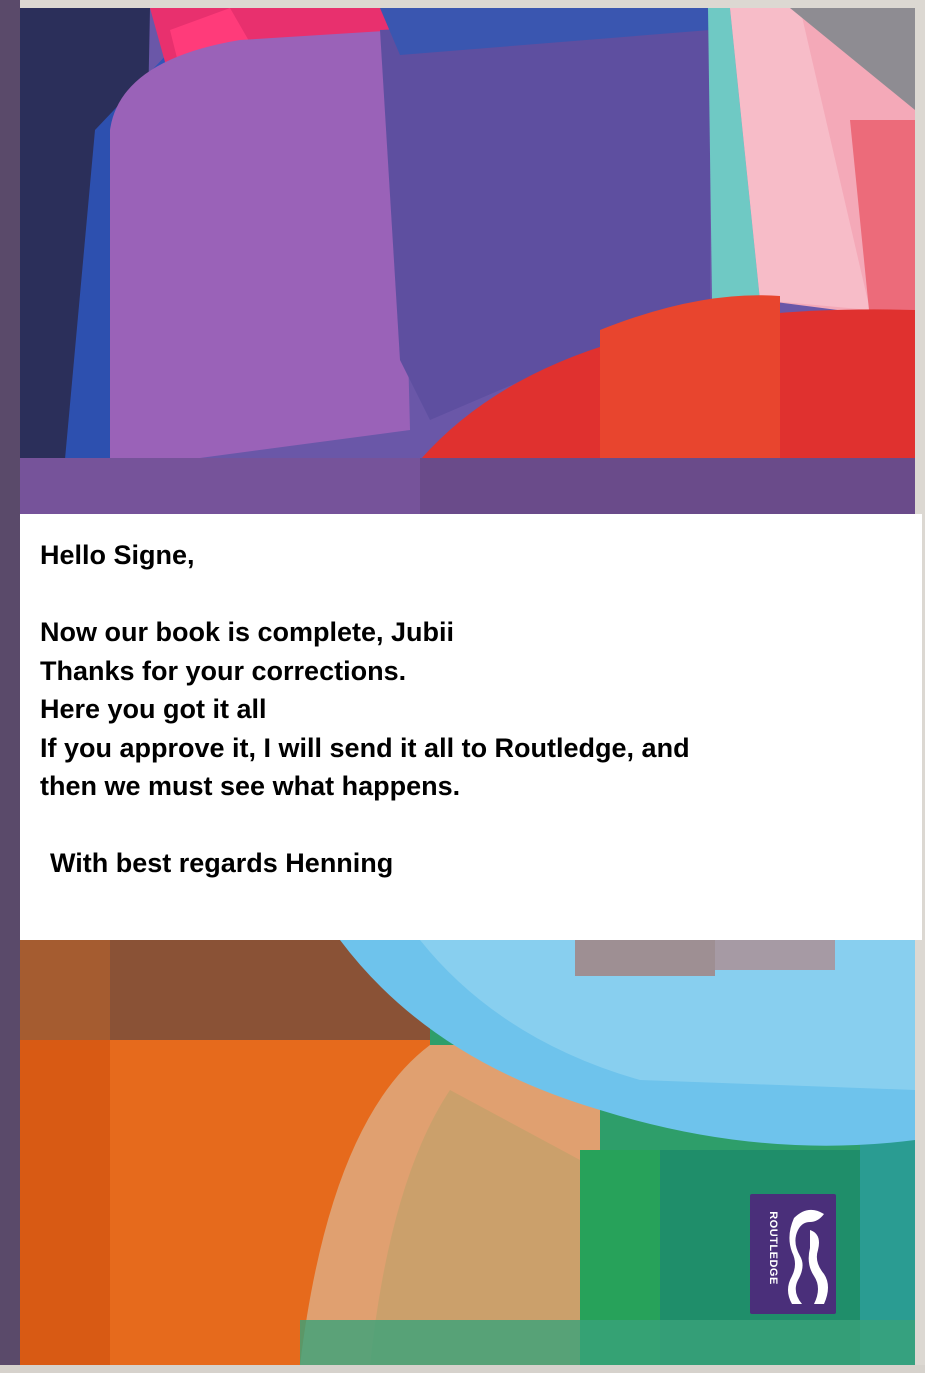 The width and height of the screenshot is (925, 1373). Describe the element at coordinates (223, 670) in the screenshot. I see `note-line: Thanks for your corrections.` at that location.